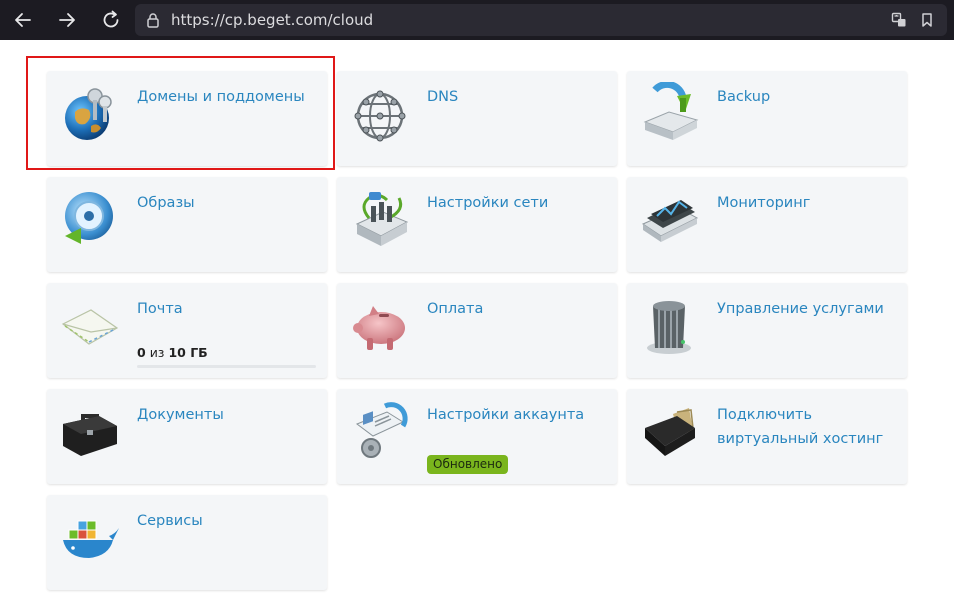 The image size is (954, 608). What do you see at coordinates (767, 330) in the screenshot?
I see `tile-services-mgmt: Управление услугами` at bounding box center [767, 330].